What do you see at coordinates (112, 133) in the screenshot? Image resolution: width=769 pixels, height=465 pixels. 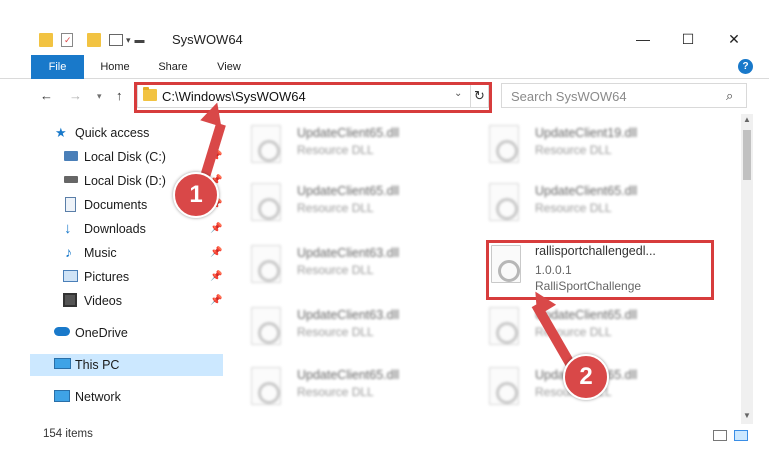 I see `sidebar-item-label: Quick access` at bounding box center [112, 133].